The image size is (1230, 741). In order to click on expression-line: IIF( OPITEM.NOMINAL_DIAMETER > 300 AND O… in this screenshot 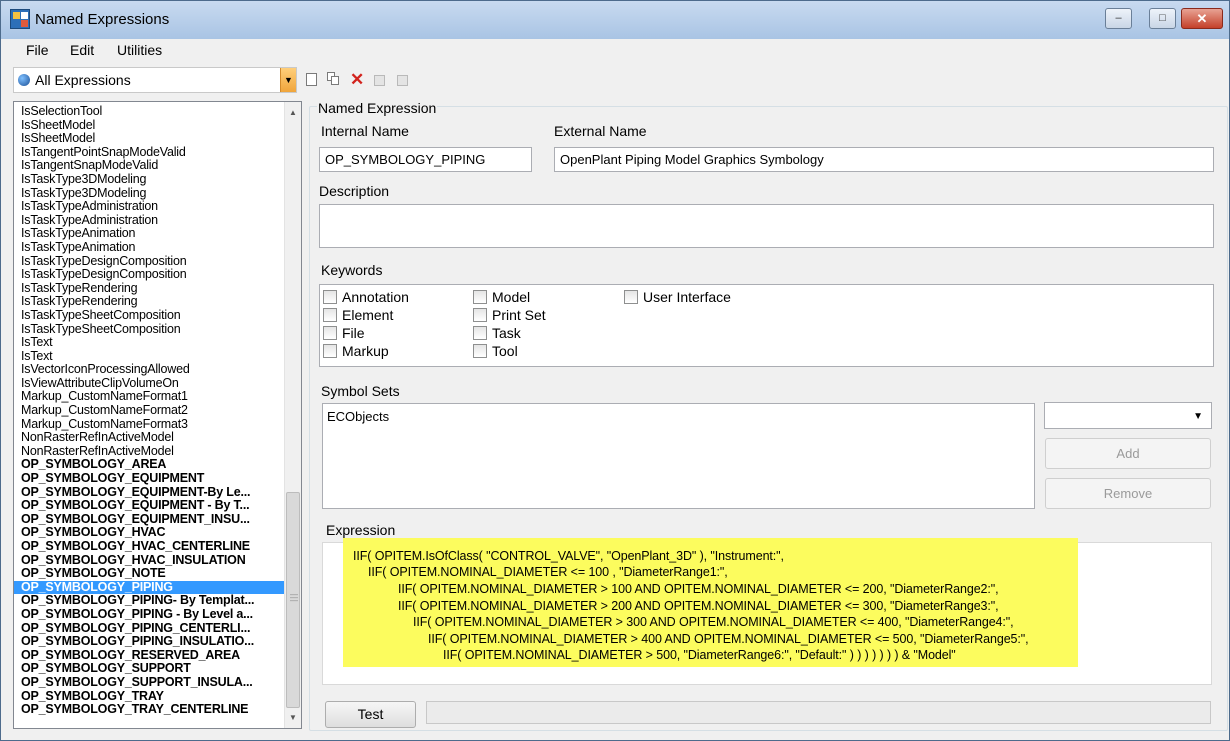, I will do `click(713, 622)`.